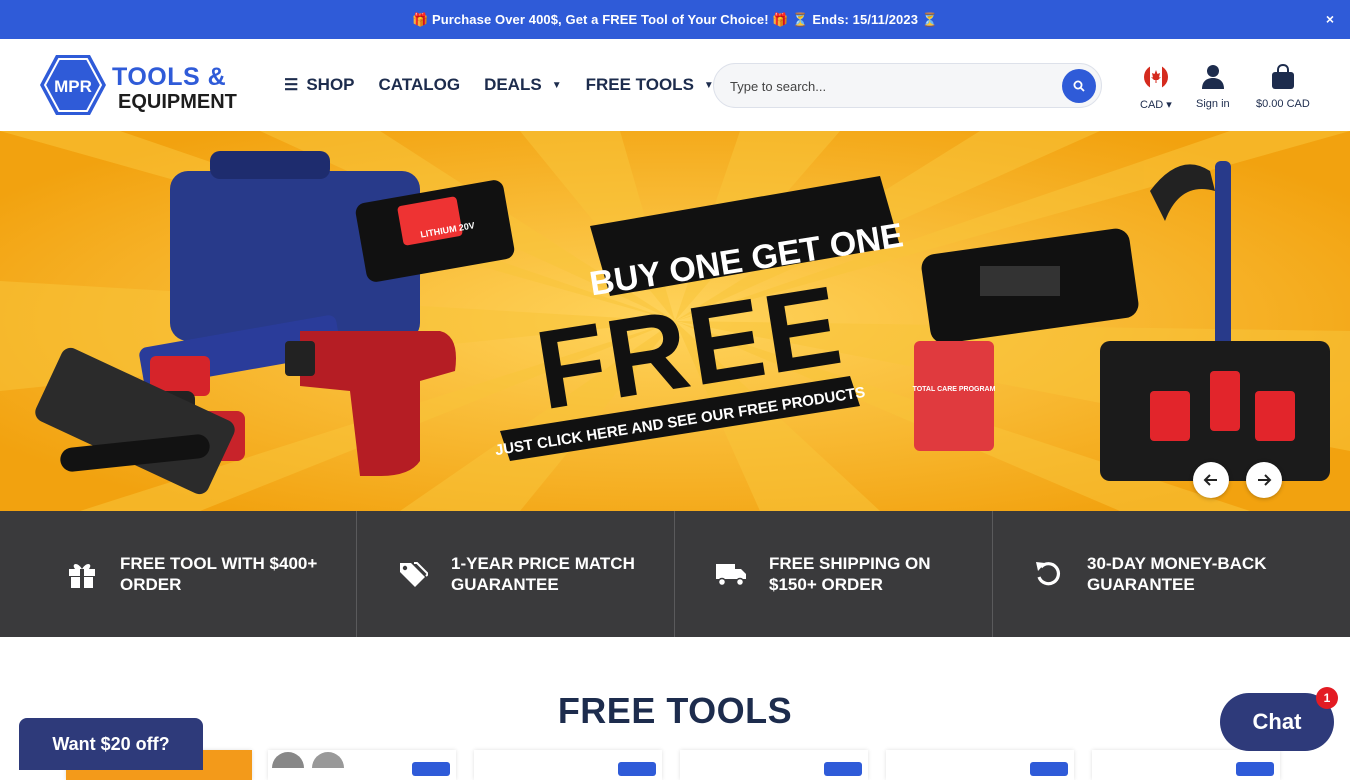 The width and height of the screenshot is (1350, 780). Describe the element at coordinates (1169, 105) in the screenshot. I see `caret-down-icon: ▾` at that location.